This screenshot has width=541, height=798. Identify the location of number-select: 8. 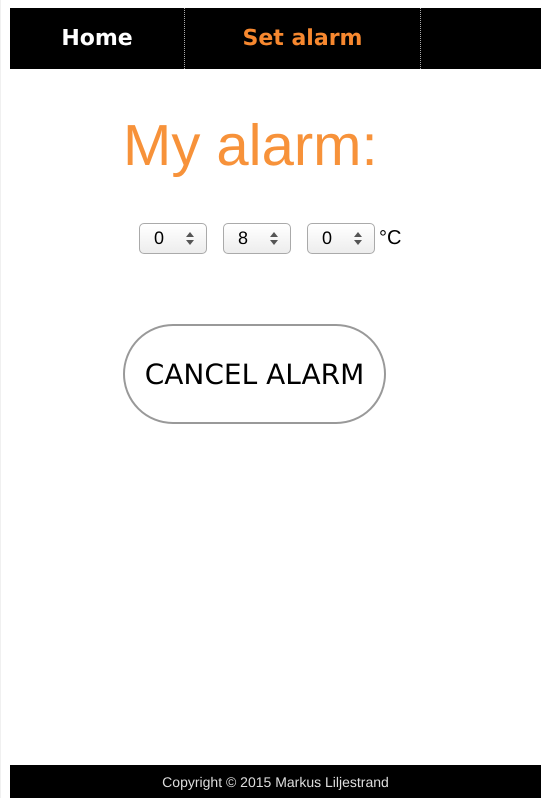
(257, 238).